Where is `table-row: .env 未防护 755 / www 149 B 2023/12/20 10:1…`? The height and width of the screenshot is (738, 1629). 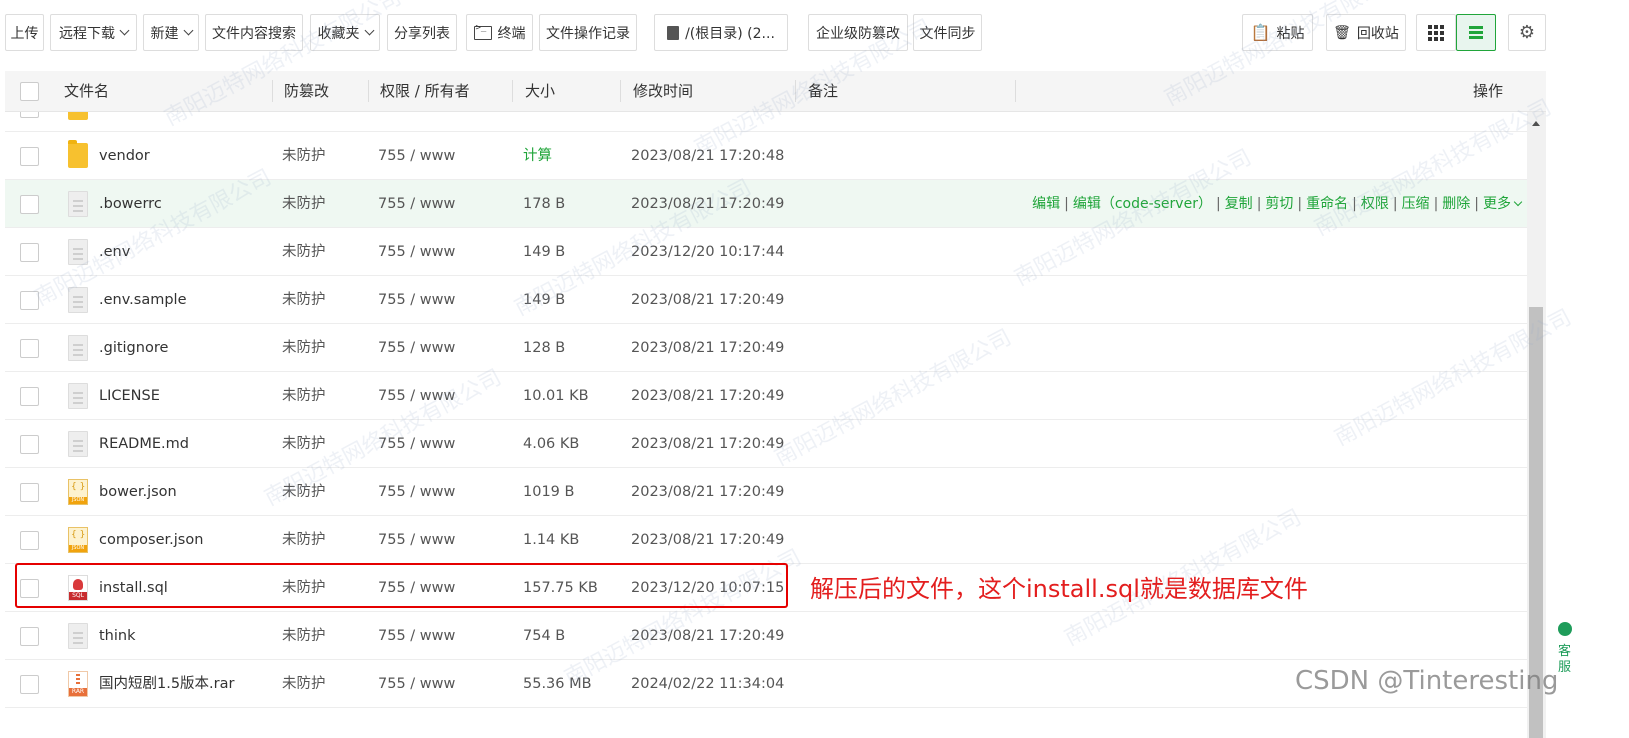 table-row: .env 未防护 755 / www 149 B 2023/12/20 10:1… is located at coordinates (766, 252).